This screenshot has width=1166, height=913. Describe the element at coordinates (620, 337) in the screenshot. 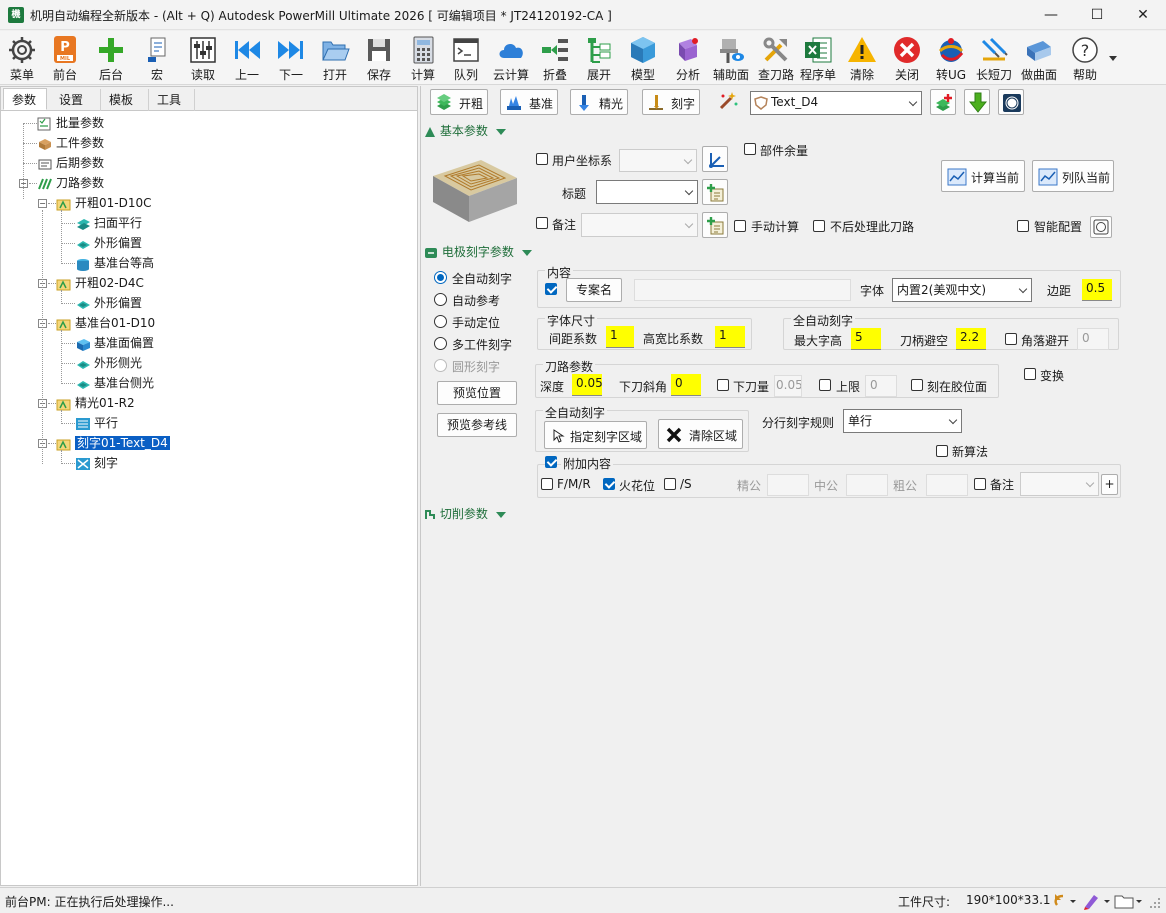

I see `spacing-field: 1` at that location.